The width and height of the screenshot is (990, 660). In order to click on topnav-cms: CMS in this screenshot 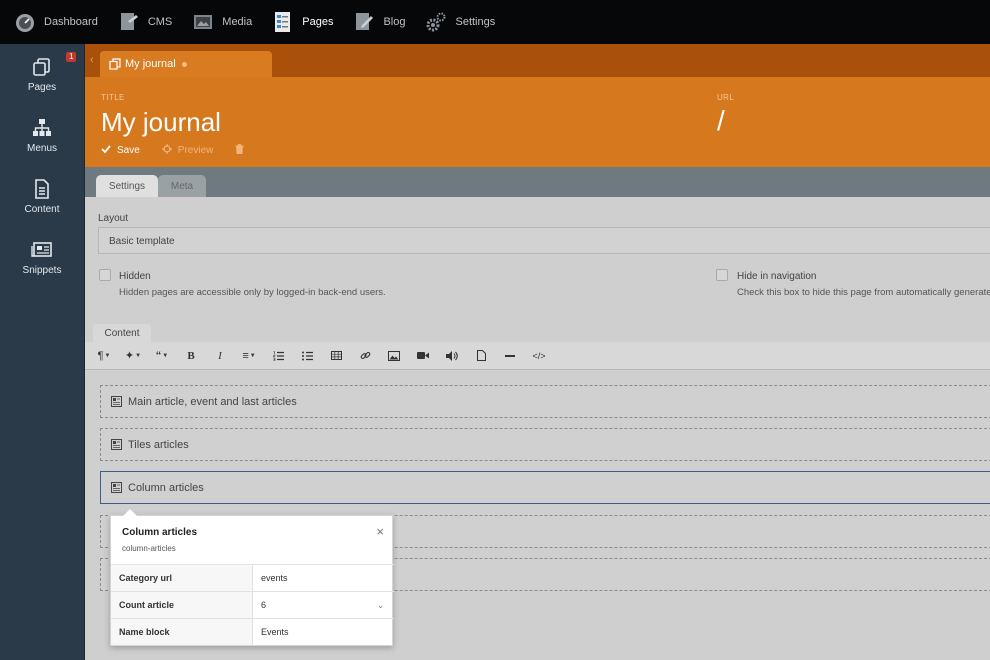, I will do `click(145, 22)`.